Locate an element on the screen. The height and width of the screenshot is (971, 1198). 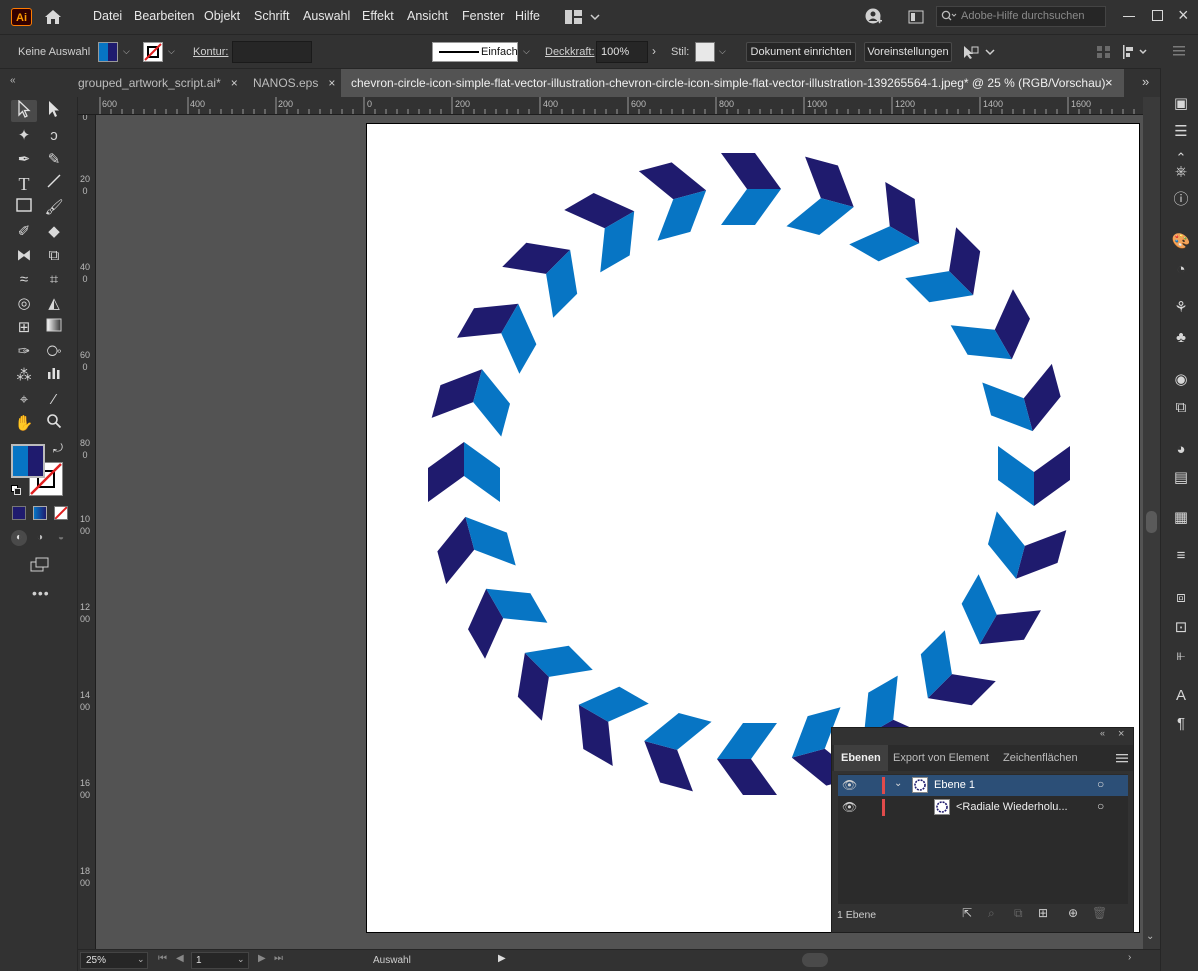
menu-effekt: Effekt is located at coordinates (378, 16).